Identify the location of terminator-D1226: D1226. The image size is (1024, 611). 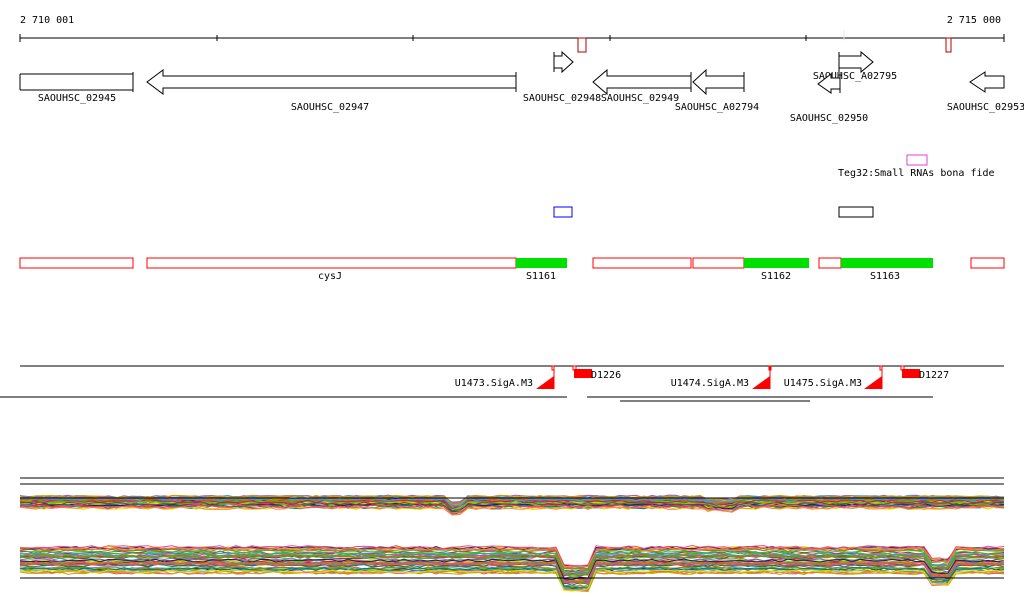
(596, 373).